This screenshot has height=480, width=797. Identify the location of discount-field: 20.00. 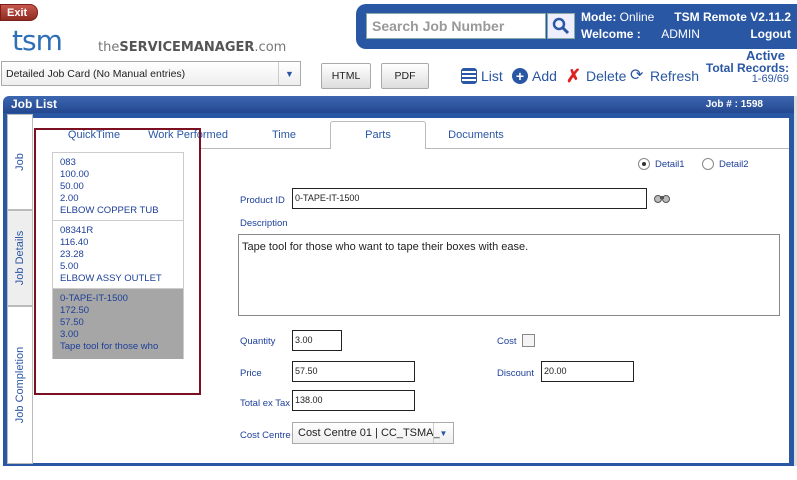
(587, 371).